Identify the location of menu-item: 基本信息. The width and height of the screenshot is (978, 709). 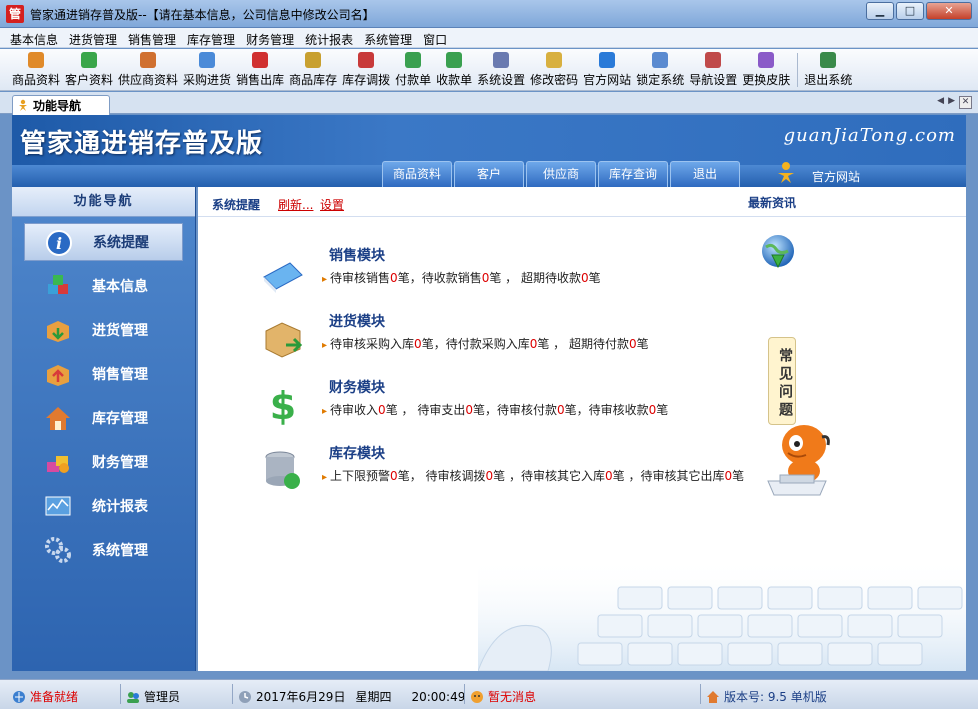
(37, 37).